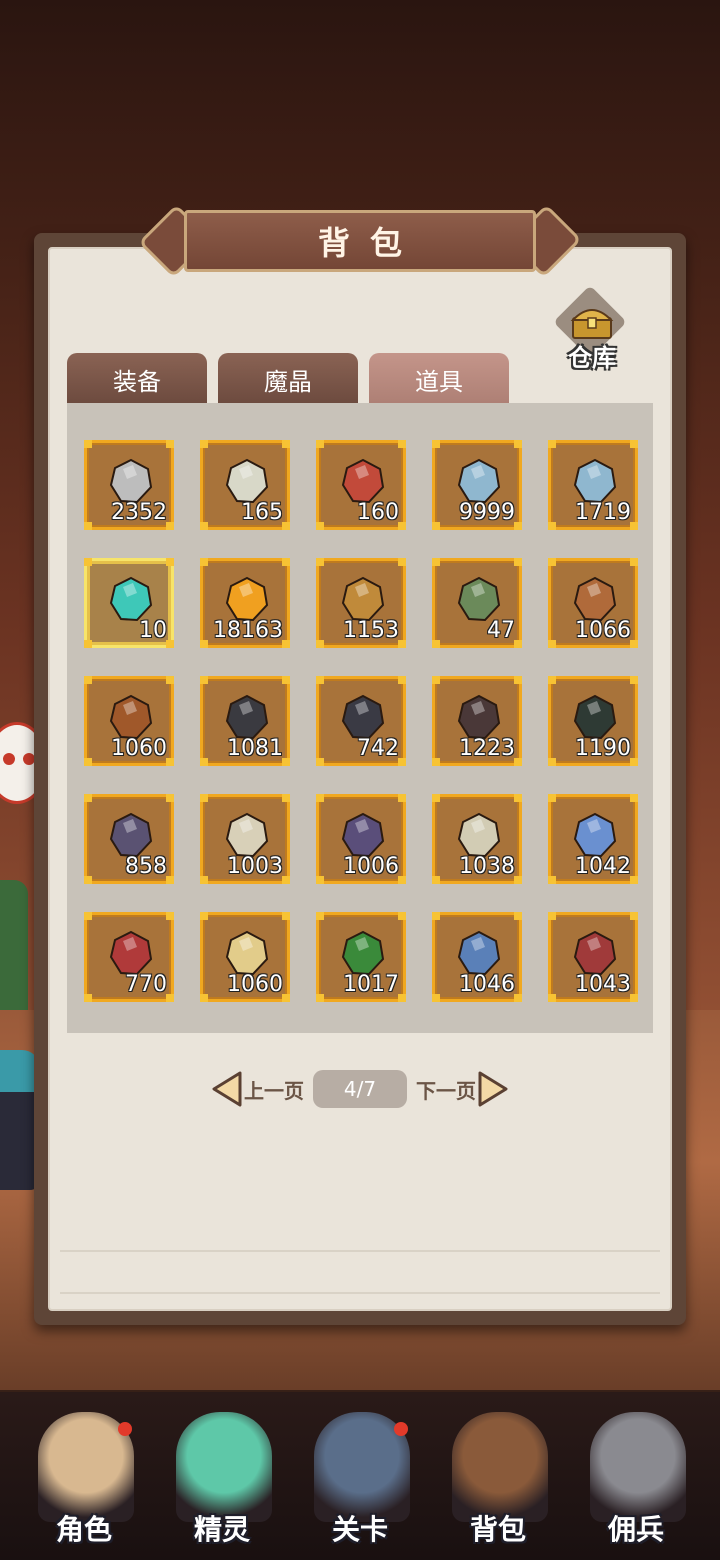  What do you see at coordinates (255, 866) in the screenshot?
I see `item-count: 1003` at bounding box center [255, 866].